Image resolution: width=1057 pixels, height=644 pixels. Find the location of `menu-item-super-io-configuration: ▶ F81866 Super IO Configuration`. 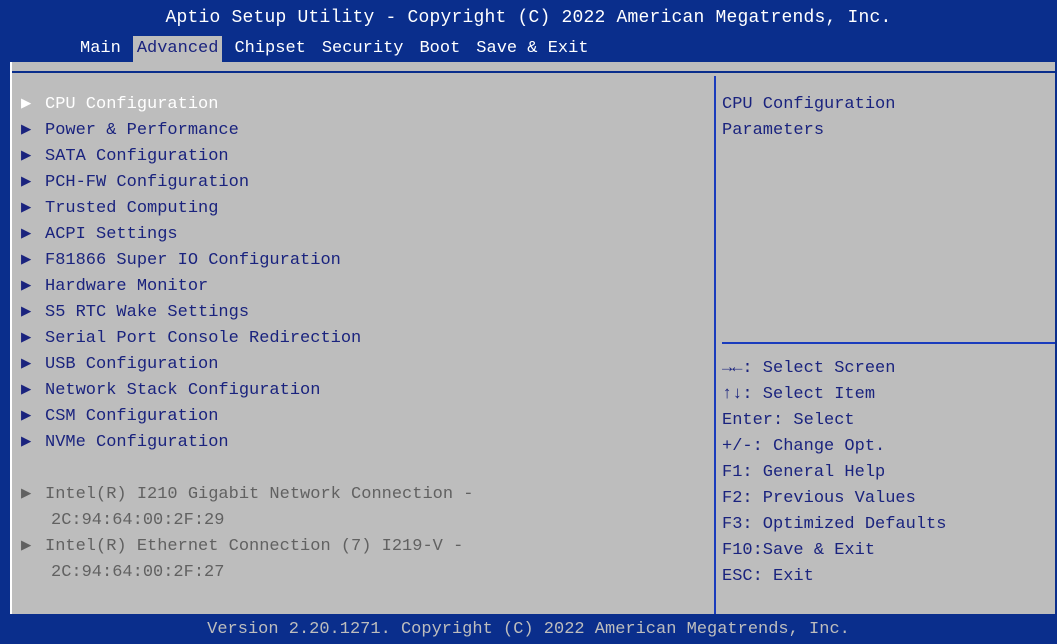

menu-item-super-io-configuration: ▶ F81866 Super IO Configuration is located at coordinates (247, 261).